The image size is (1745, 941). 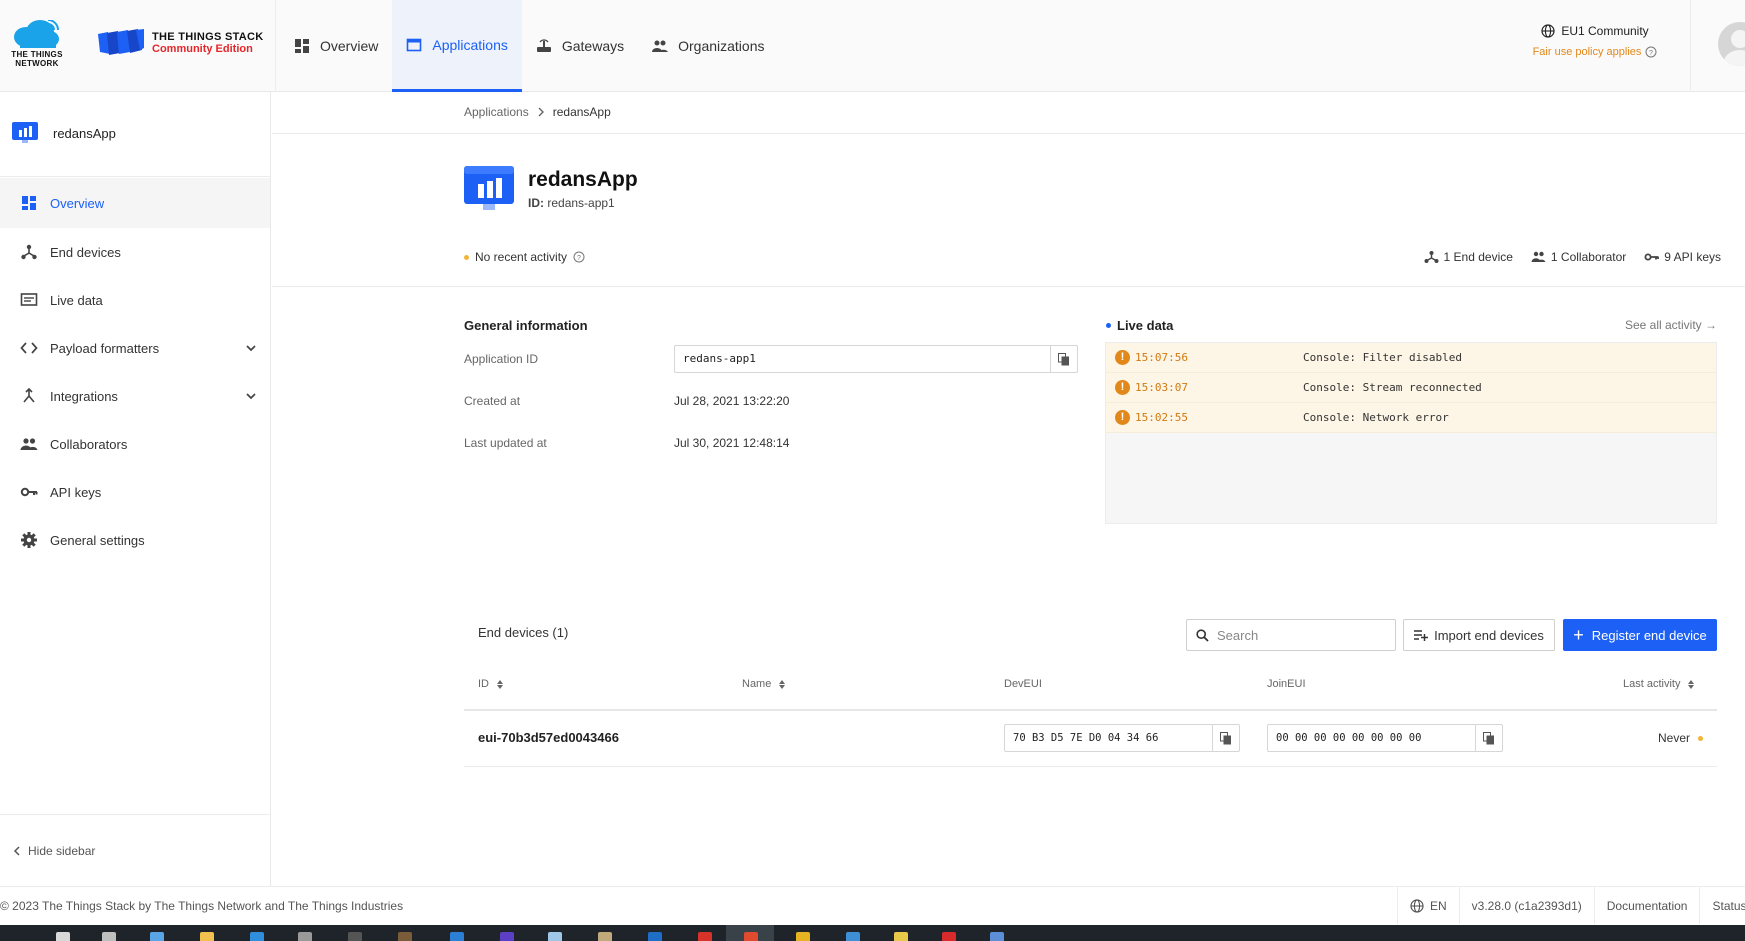 I want to click on deveui-value: 70 B3 D5 7E D0 04 34 66, so click(x=1108, y=738).